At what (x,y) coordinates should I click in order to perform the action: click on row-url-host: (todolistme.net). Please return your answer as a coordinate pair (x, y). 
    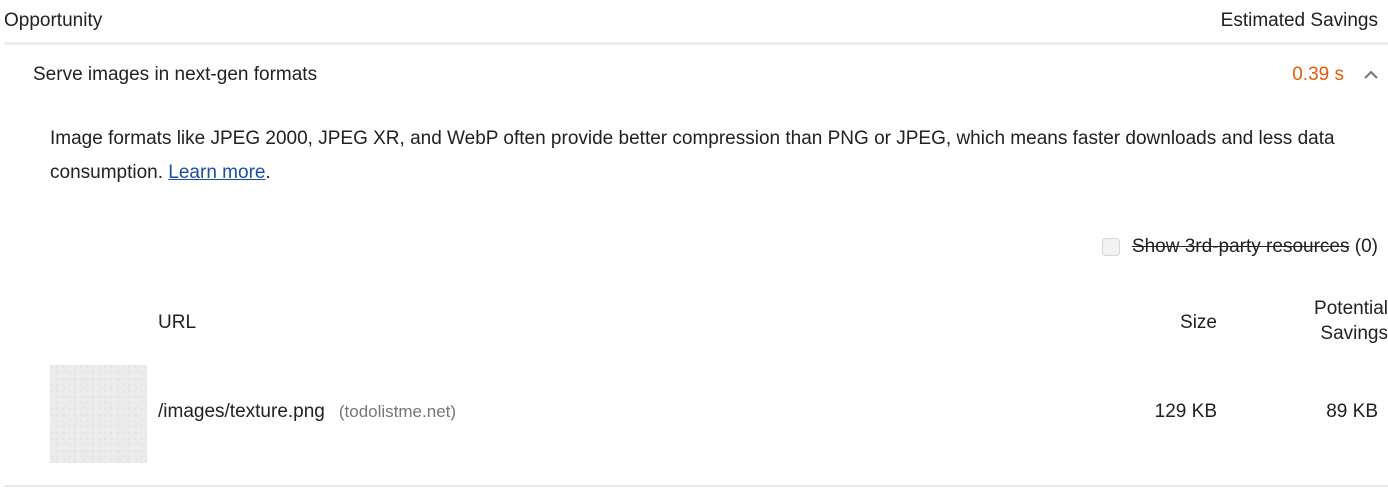
    Looking at the image, I should click on (397, 411).